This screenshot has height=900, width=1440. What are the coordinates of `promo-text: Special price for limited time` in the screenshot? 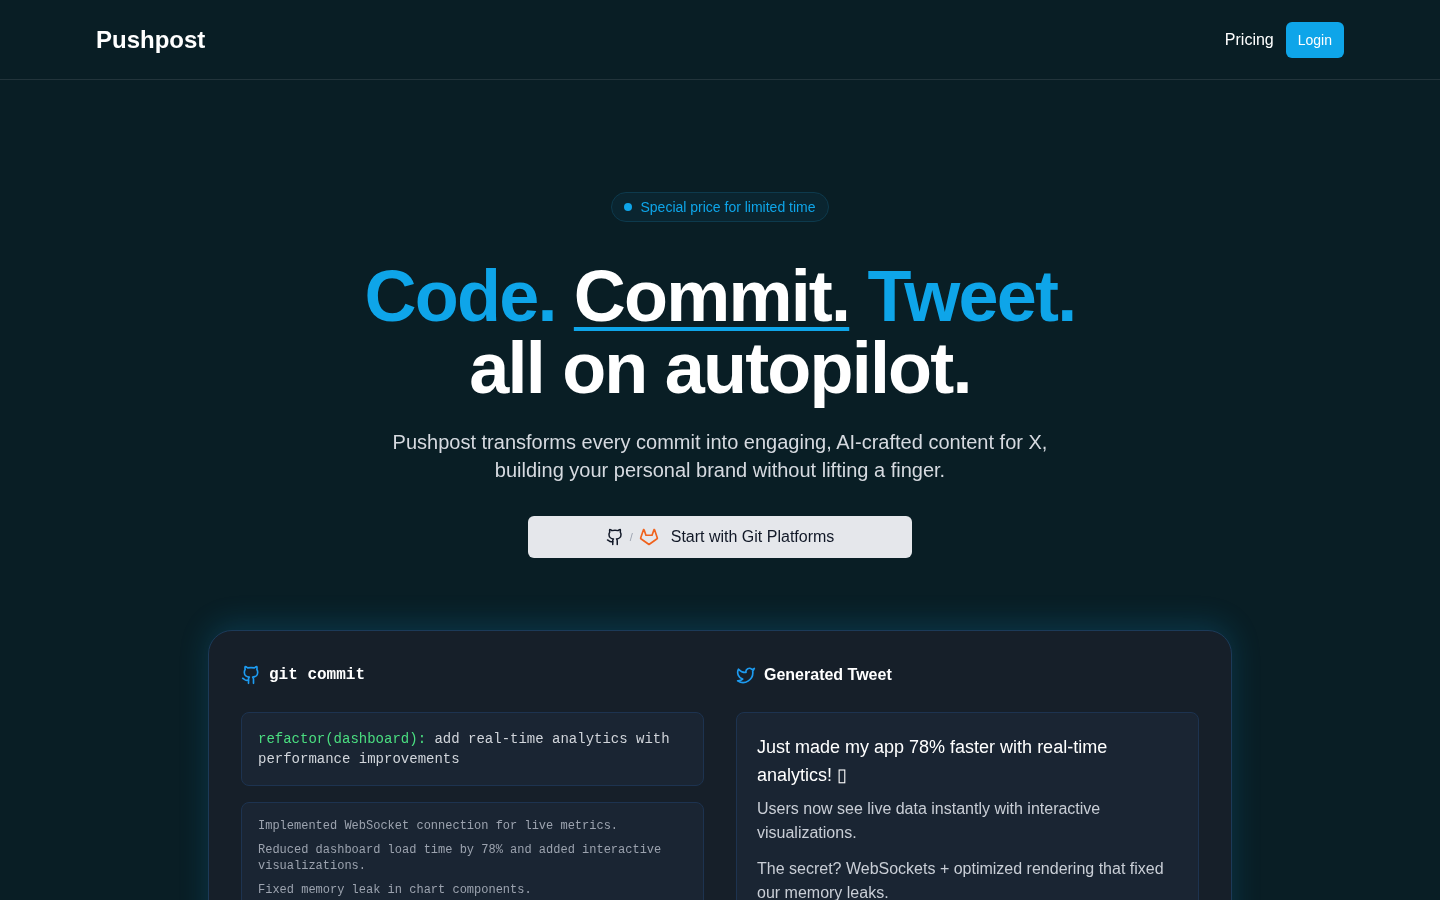 It's located at (728, 207).